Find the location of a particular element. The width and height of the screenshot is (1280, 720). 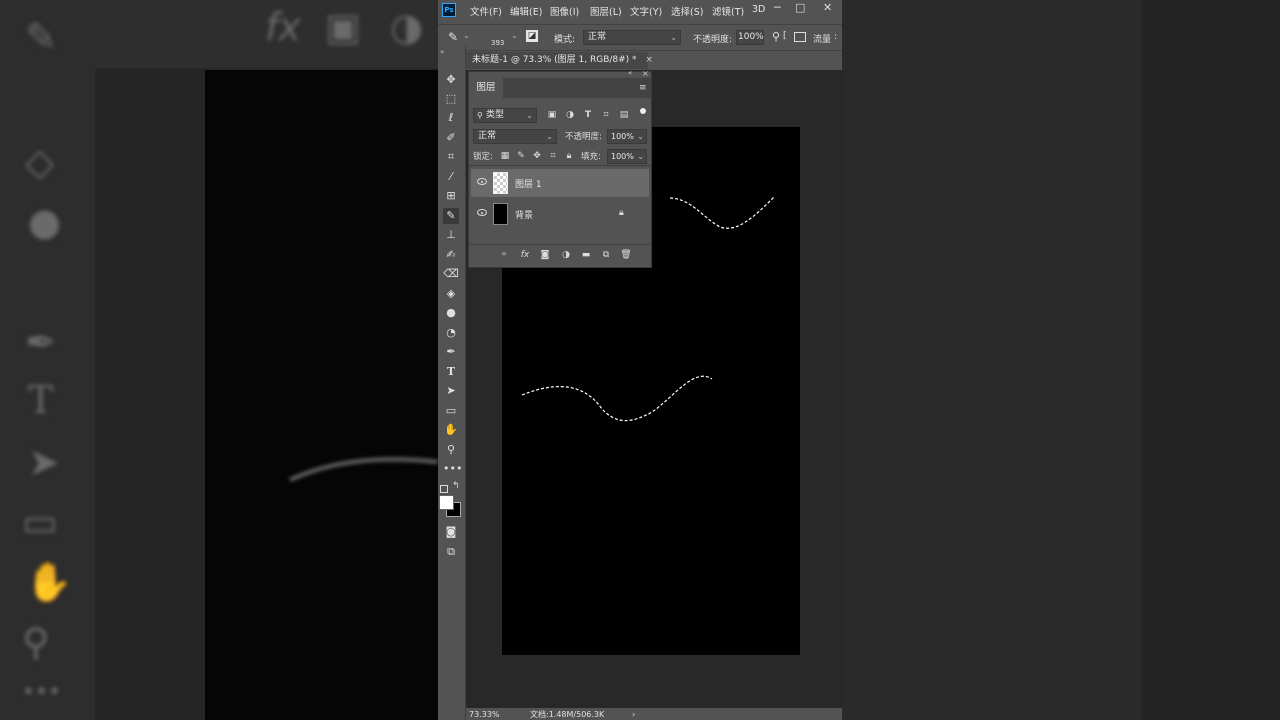

new-layer-icon: ⧉ is located at coordinates (606, 255).